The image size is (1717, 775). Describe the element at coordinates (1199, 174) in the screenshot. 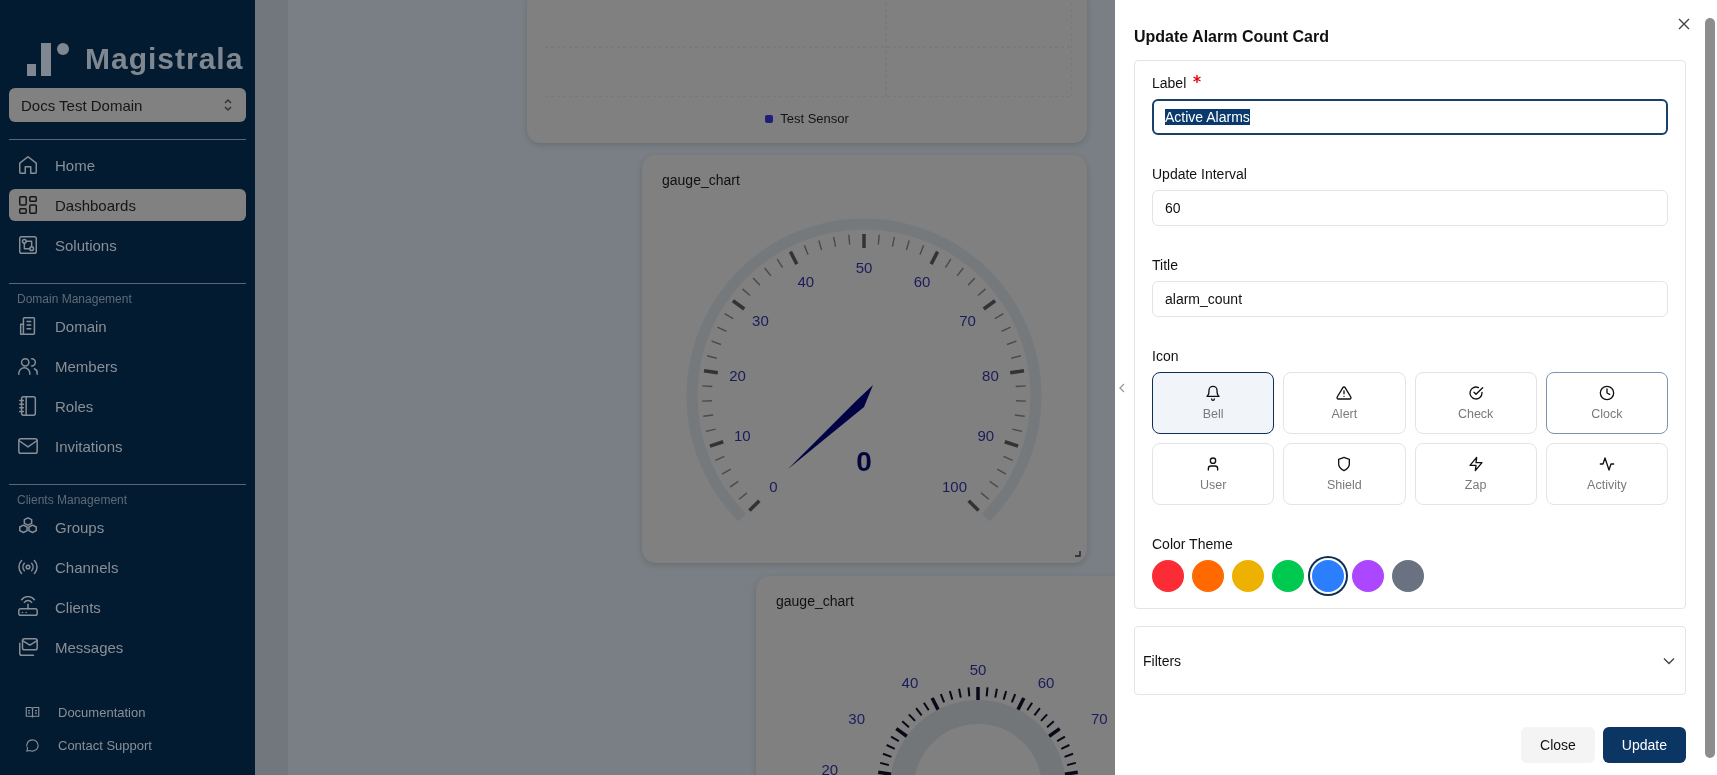

I see `field-label: Update Interval` at that location.